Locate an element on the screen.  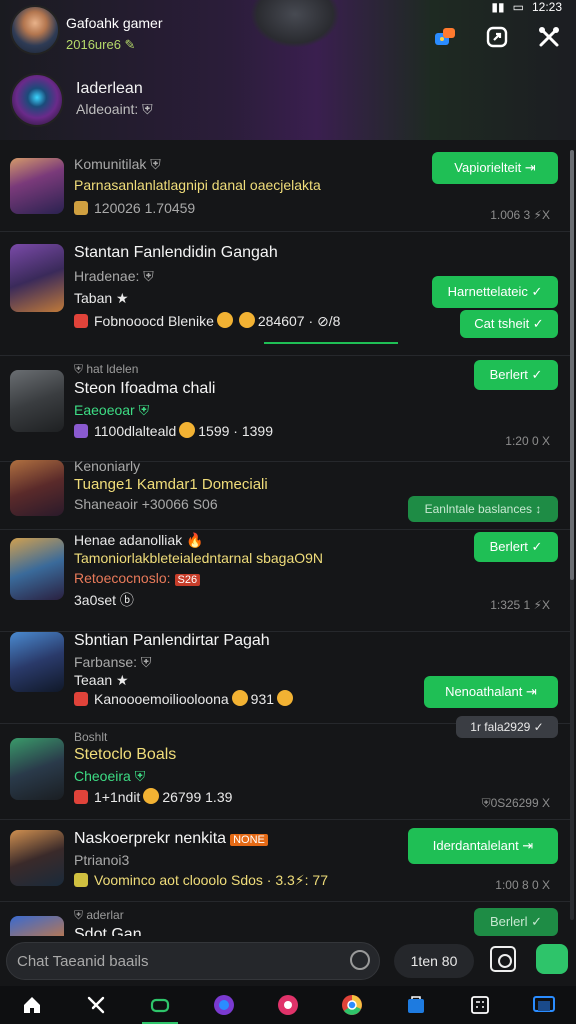
item-title: Stantan Fanlendidin Gangah is located at coordinates (176, 252).